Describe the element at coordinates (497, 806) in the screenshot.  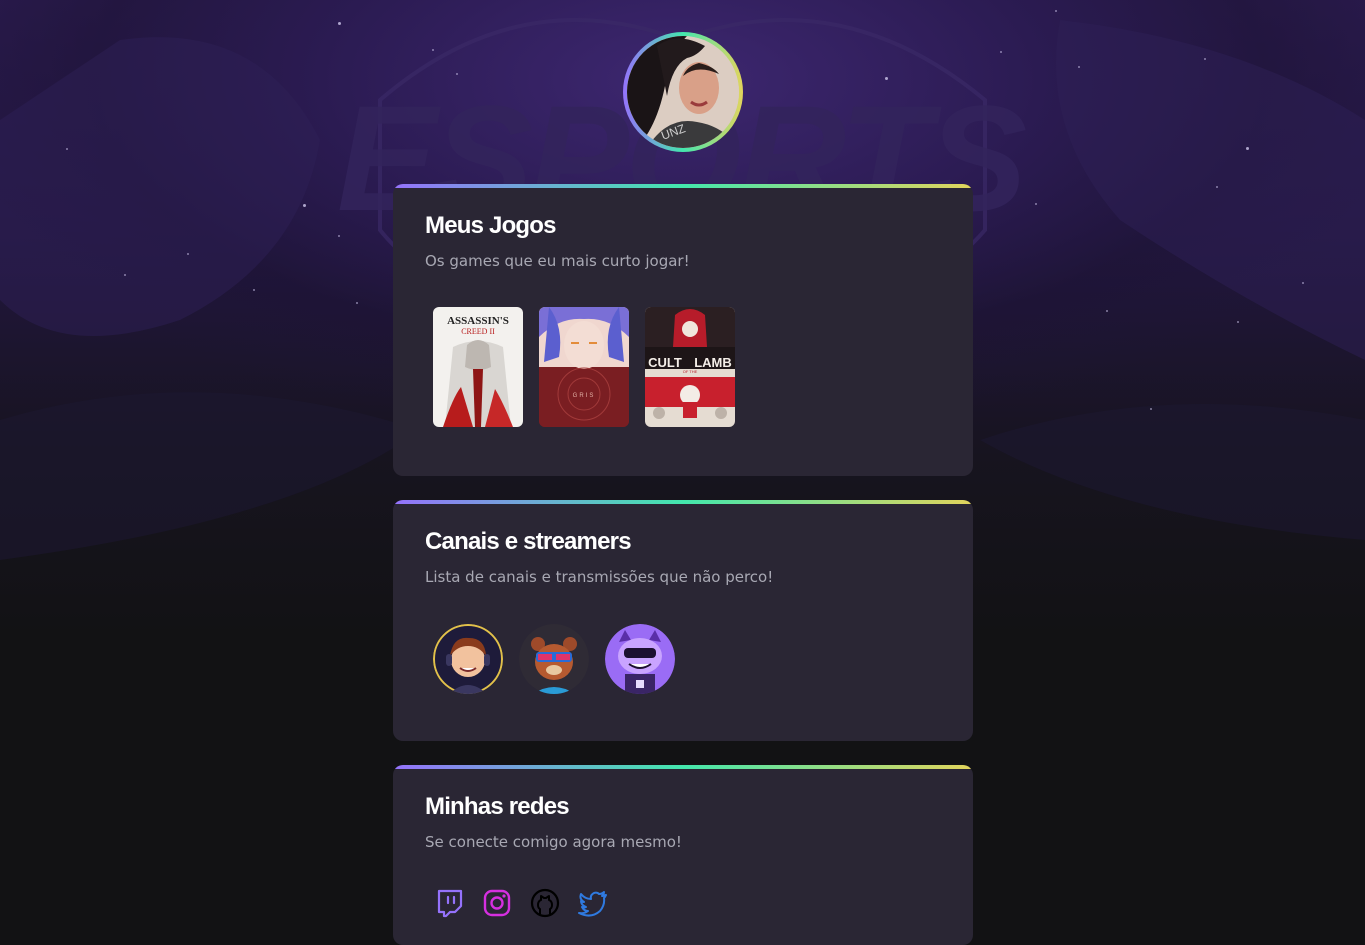
I see `social-title: Minhas redes` at that location.